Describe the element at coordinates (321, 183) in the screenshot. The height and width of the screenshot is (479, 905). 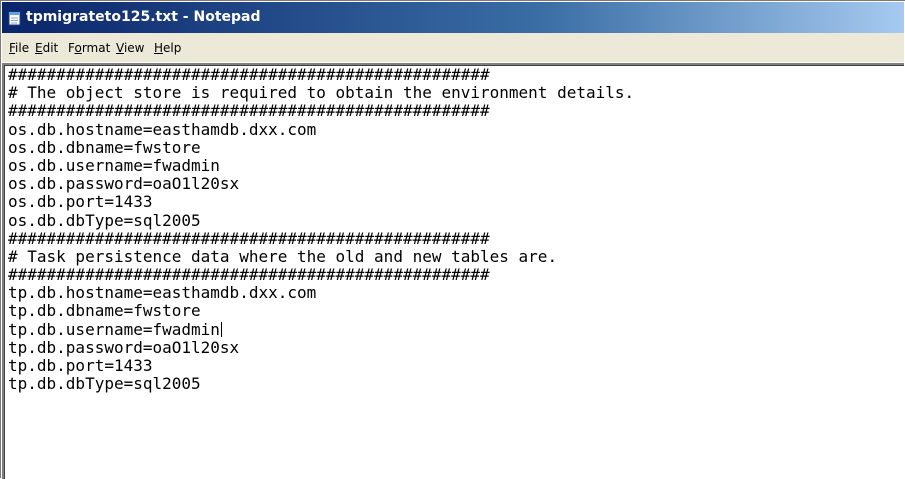
I see `text-line: os.db.password=oaO1l20sx` at that location.